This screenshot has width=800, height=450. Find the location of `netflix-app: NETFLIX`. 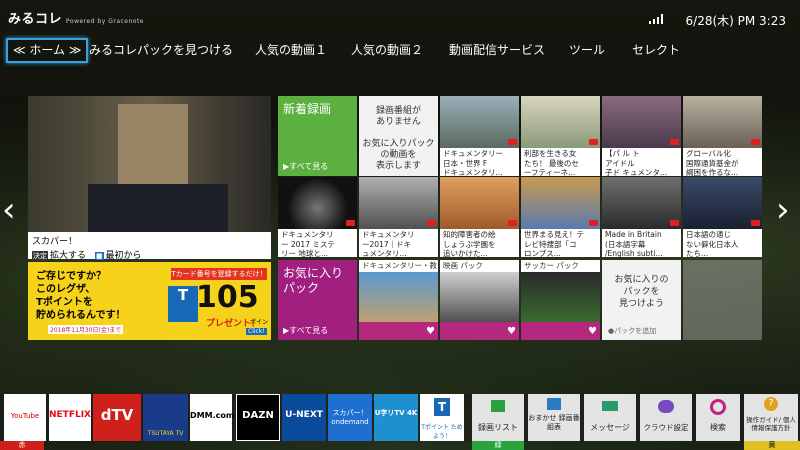

netflix-app: NETFLIX is located at coordinates (70, 417).